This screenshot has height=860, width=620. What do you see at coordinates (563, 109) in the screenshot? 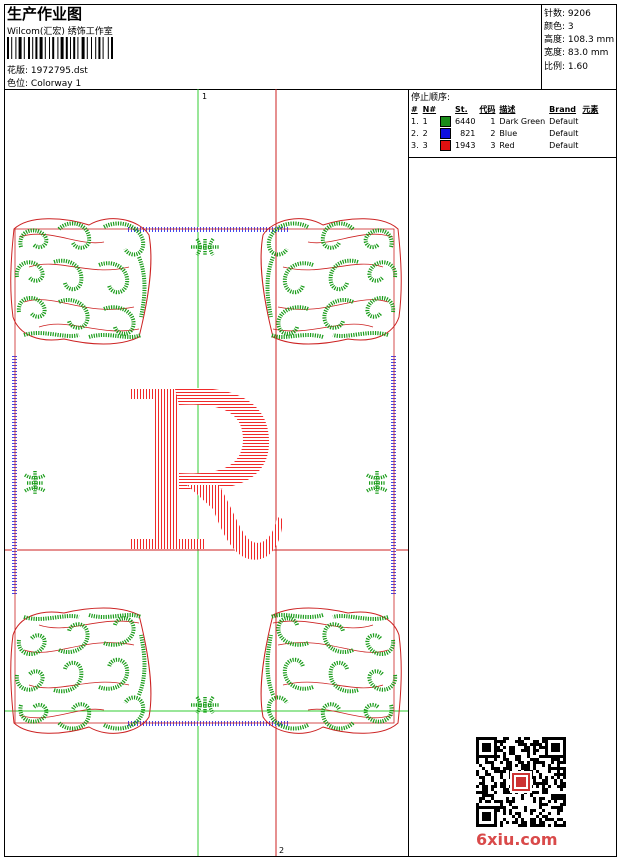
I see `col-brand: Brand` at bounding box center [563, 109].